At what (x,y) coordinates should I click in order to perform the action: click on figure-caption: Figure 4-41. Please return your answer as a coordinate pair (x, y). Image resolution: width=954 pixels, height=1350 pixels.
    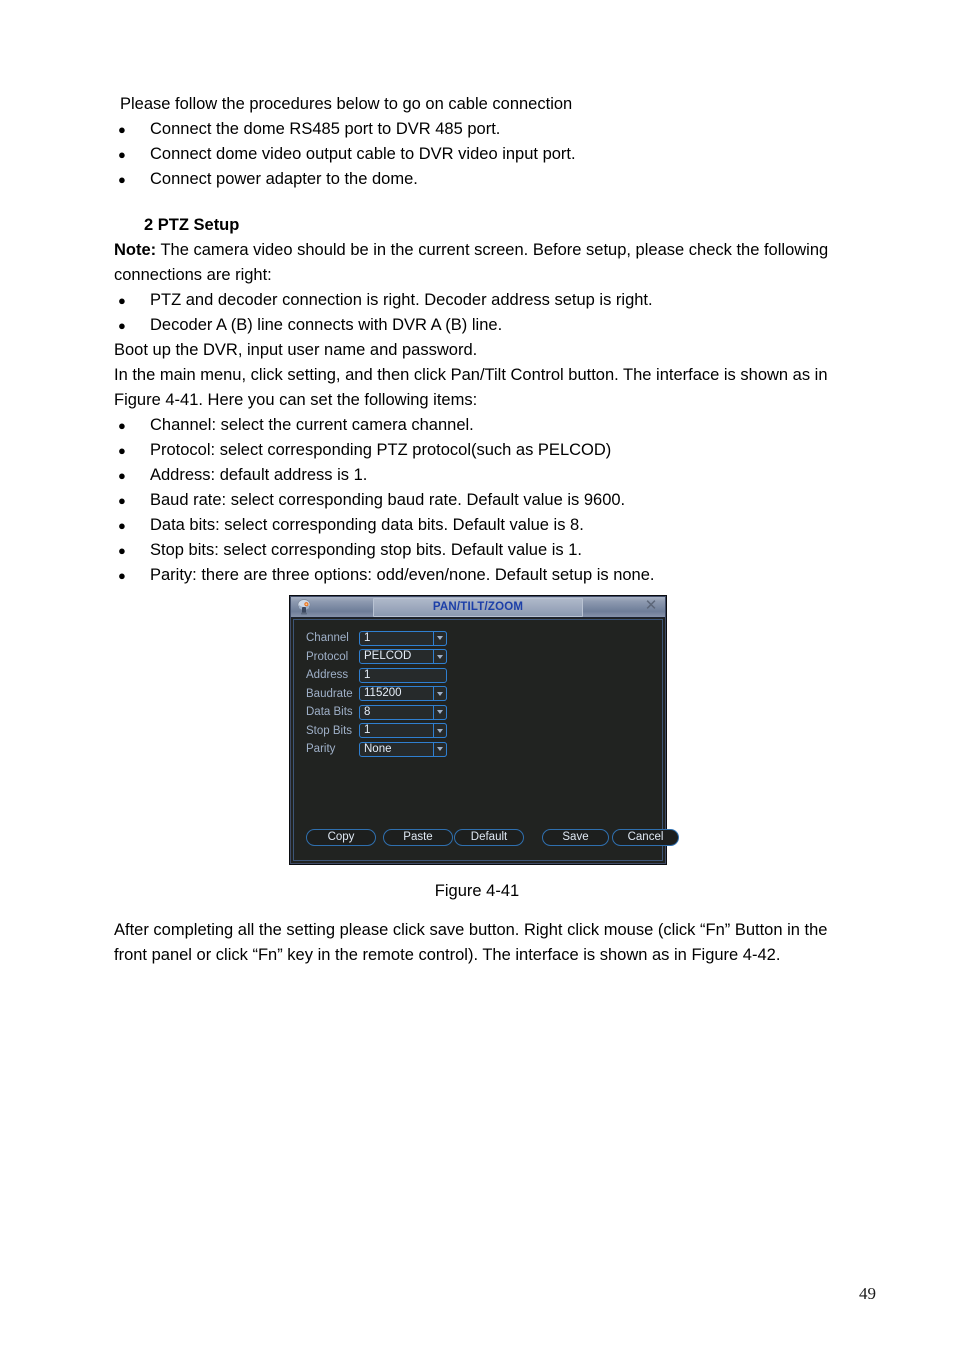
    Looking at the image, I should click on (477, 891).